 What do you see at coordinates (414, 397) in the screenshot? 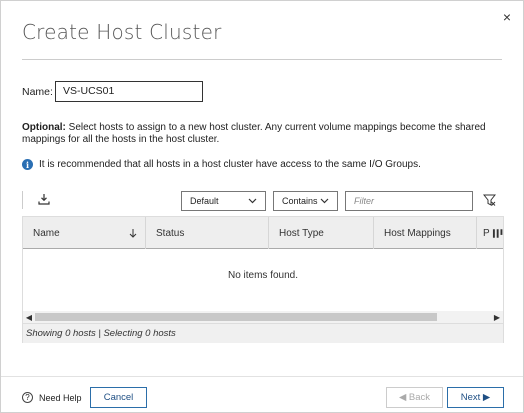
I see `back-button: ◀ Back` at bounding box center [414, 397].